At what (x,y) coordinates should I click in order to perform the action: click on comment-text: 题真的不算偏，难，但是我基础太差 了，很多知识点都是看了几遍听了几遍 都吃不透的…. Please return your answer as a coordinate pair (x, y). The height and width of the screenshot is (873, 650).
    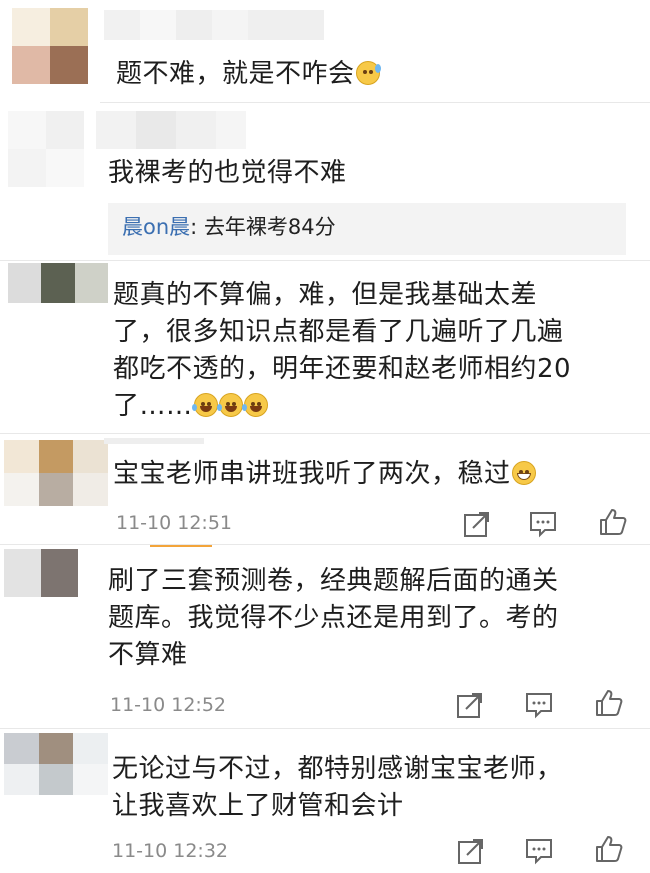
    Looking at the image, I should click on (342, 350).